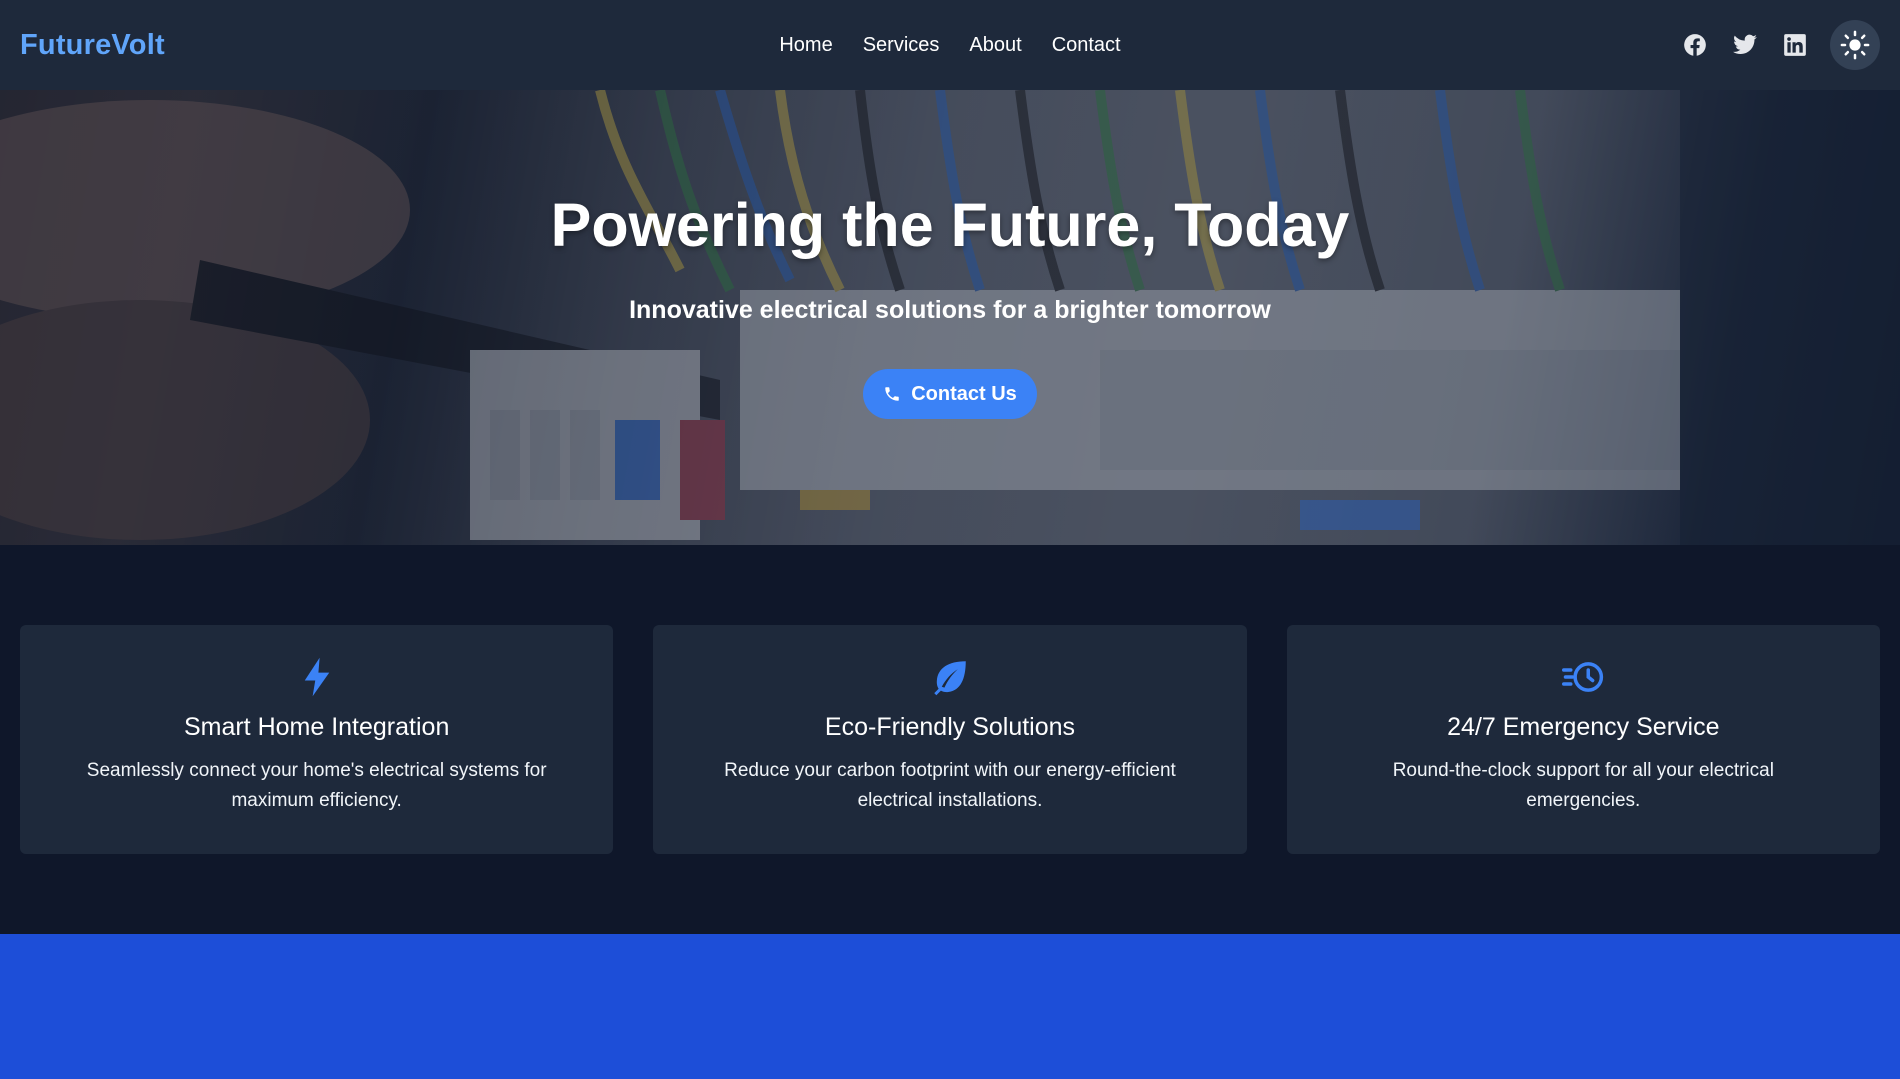  I want to click on navbar: FutureVolt Home Services About Contact, so click(950, 45).